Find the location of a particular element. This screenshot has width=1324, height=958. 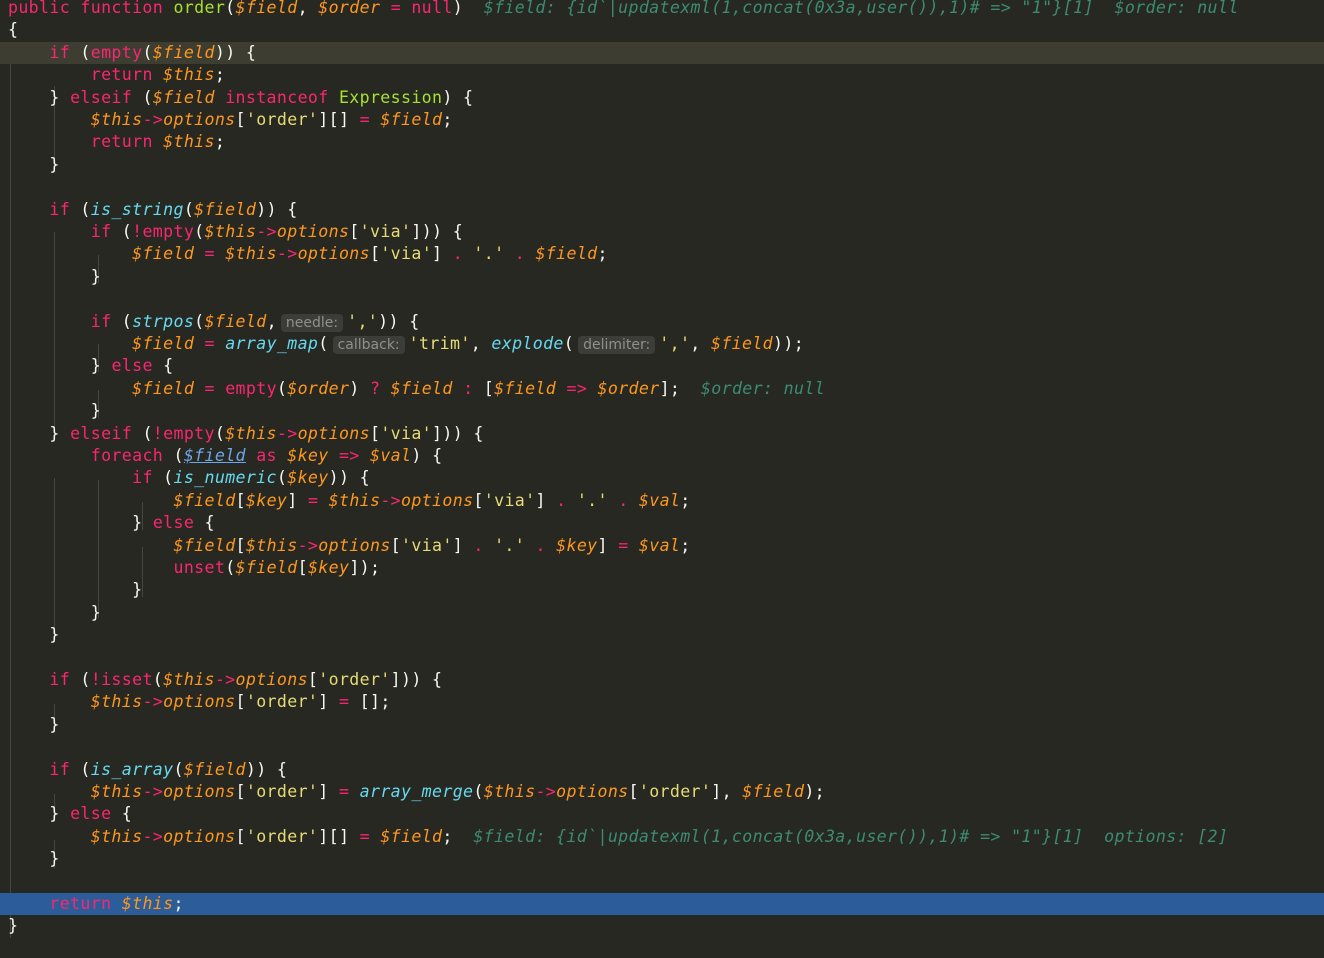

punctuation: ] is located at coordinates (323, 119).